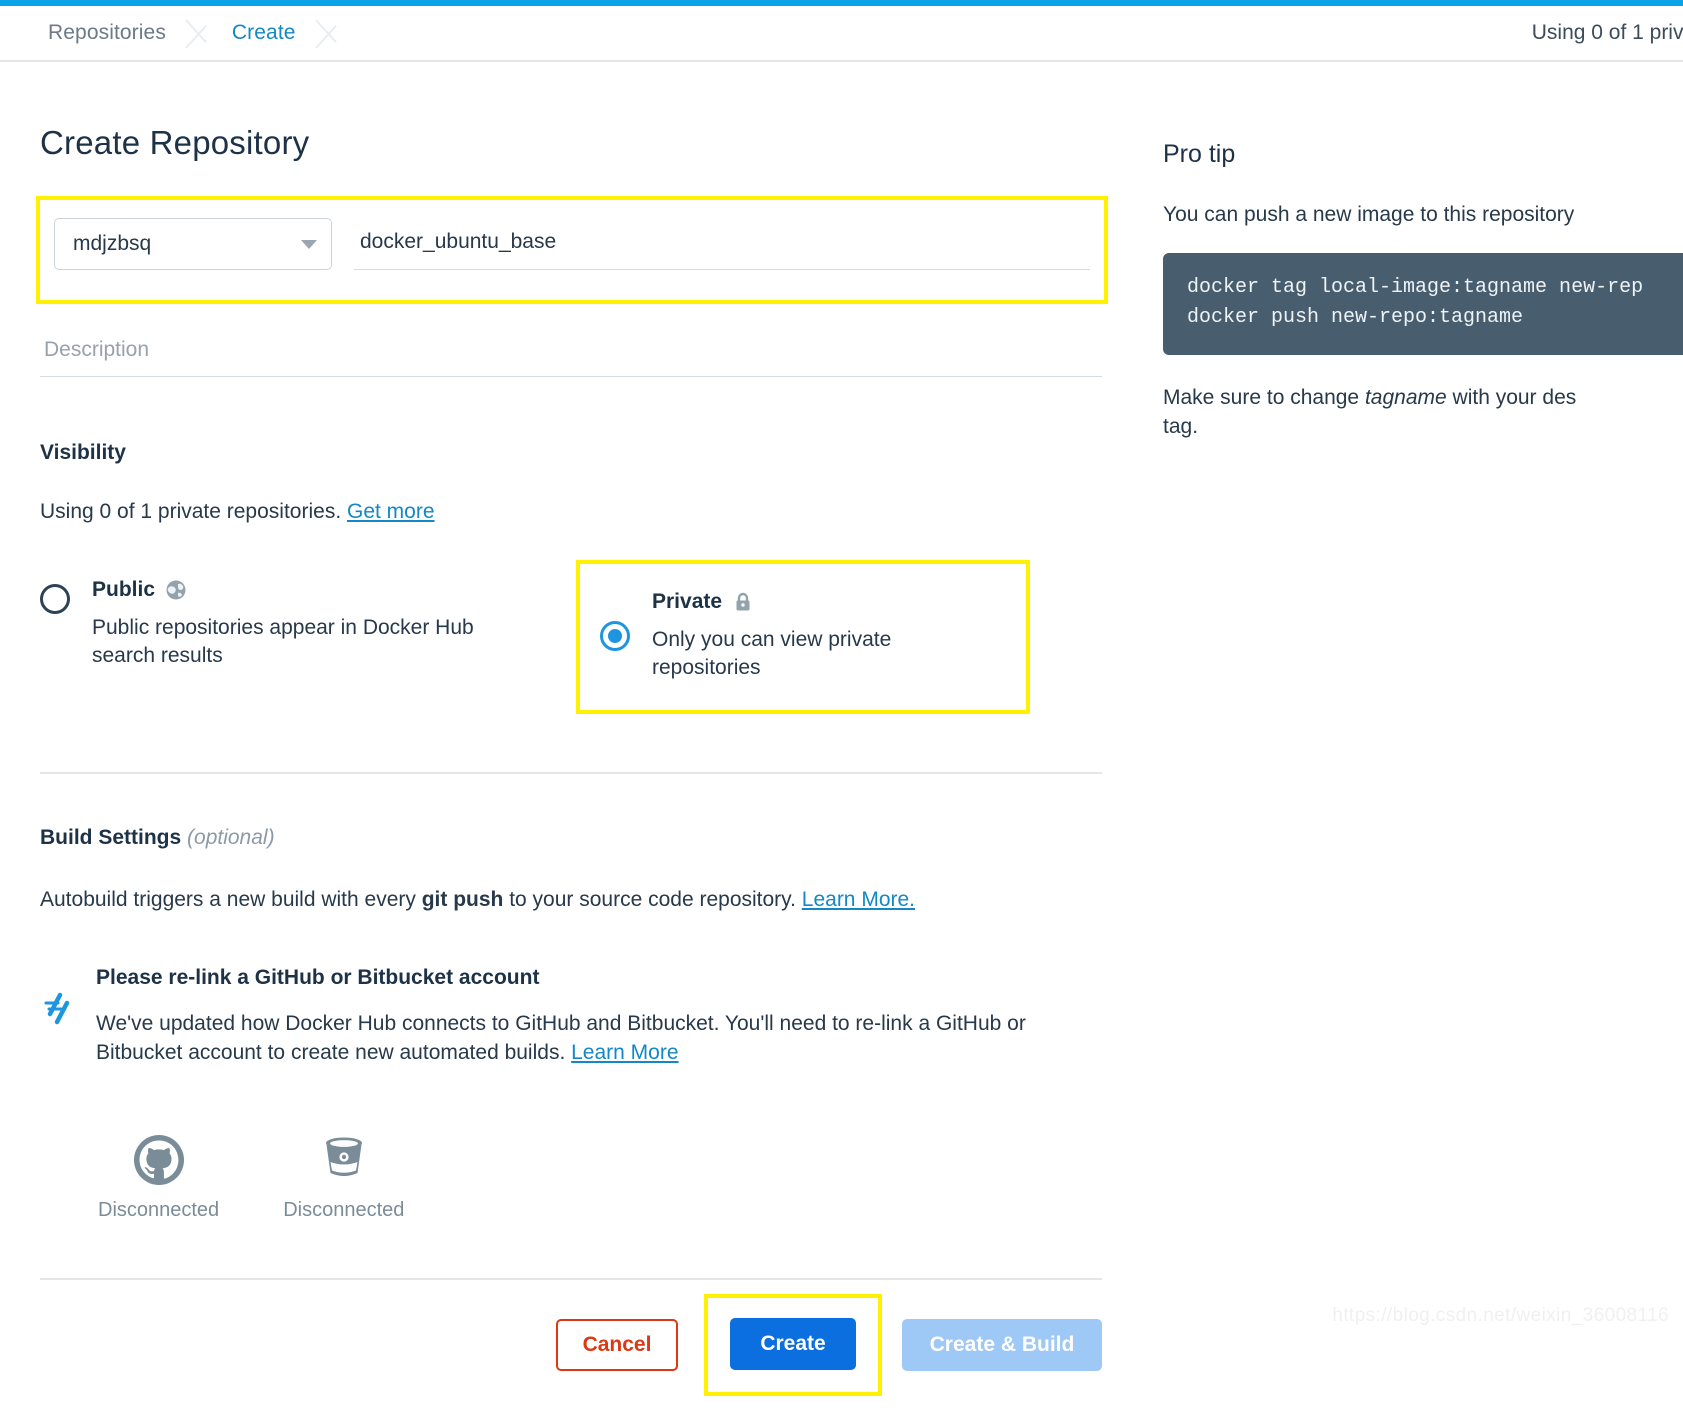 Image resolution: width=1683 pixels, height=1414 pixels. Describe the element at coordinates (570, 1177) in the screenshot. I see `provider-tiles: Disconnected Disconnected` at that location.